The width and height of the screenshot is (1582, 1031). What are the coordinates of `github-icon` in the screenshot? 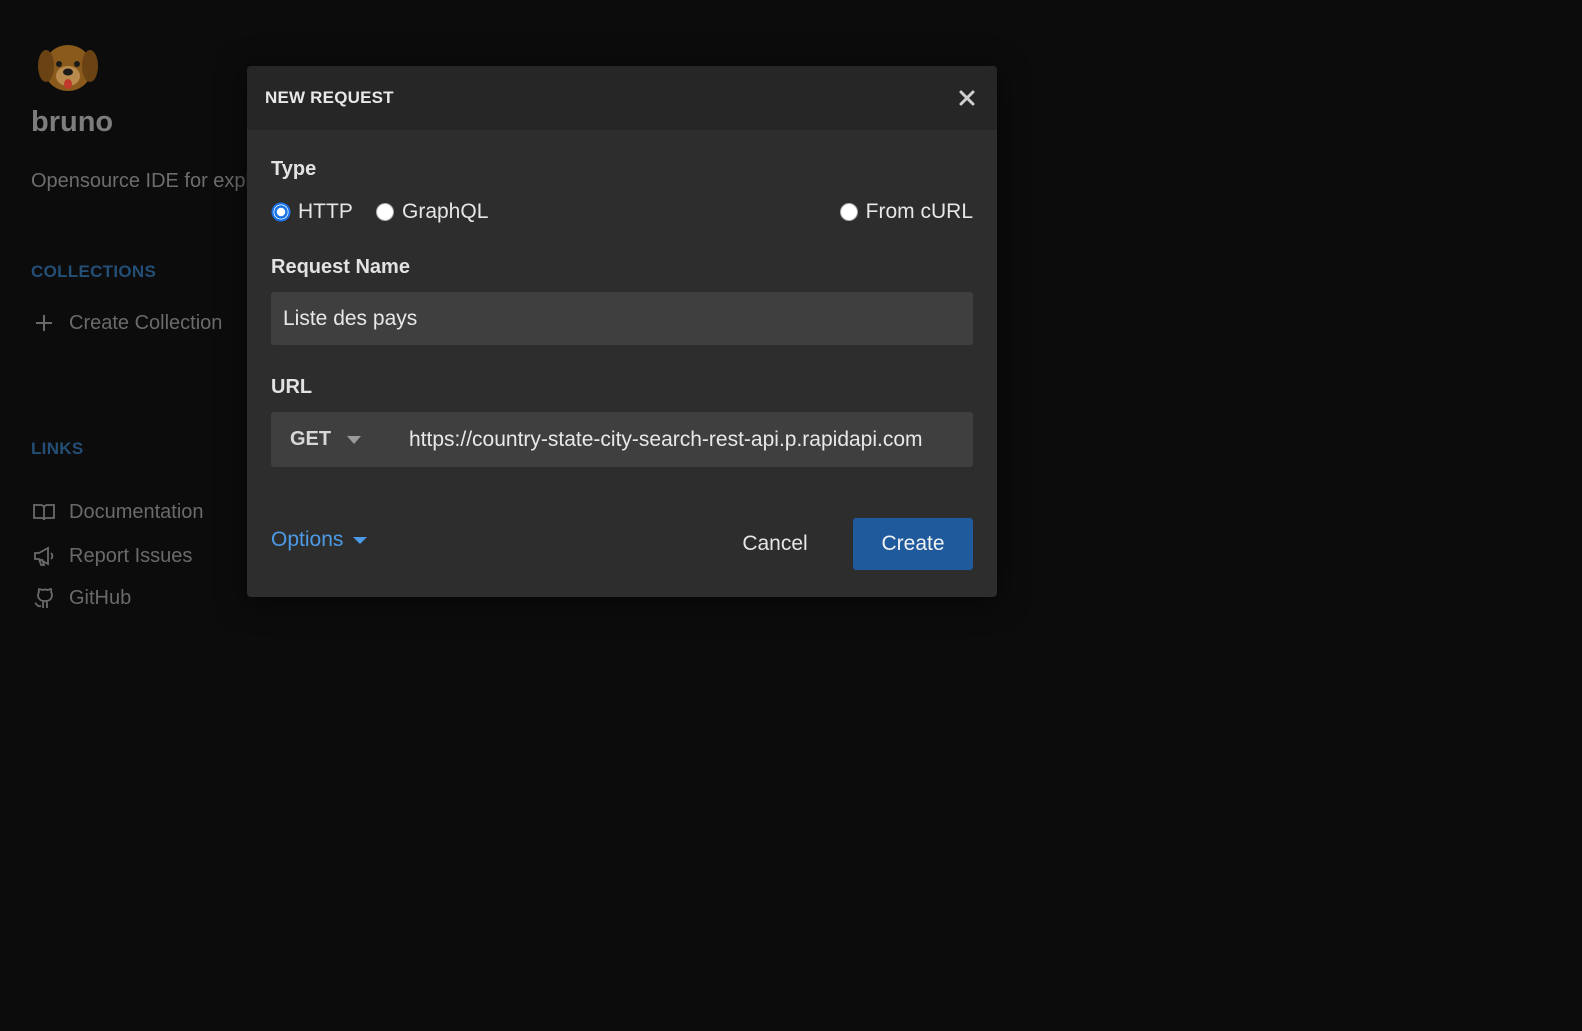 It's located at (44, 598).